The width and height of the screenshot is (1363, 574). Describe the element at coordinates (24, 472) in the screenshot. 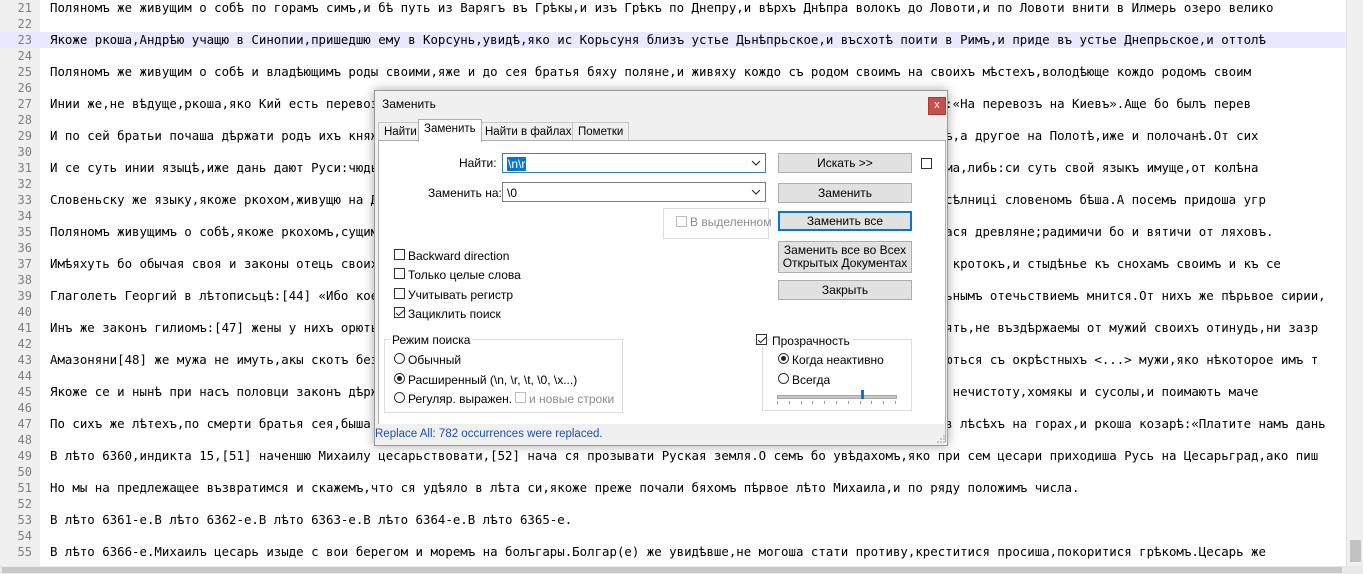

I see `line-number: 50` at that location.